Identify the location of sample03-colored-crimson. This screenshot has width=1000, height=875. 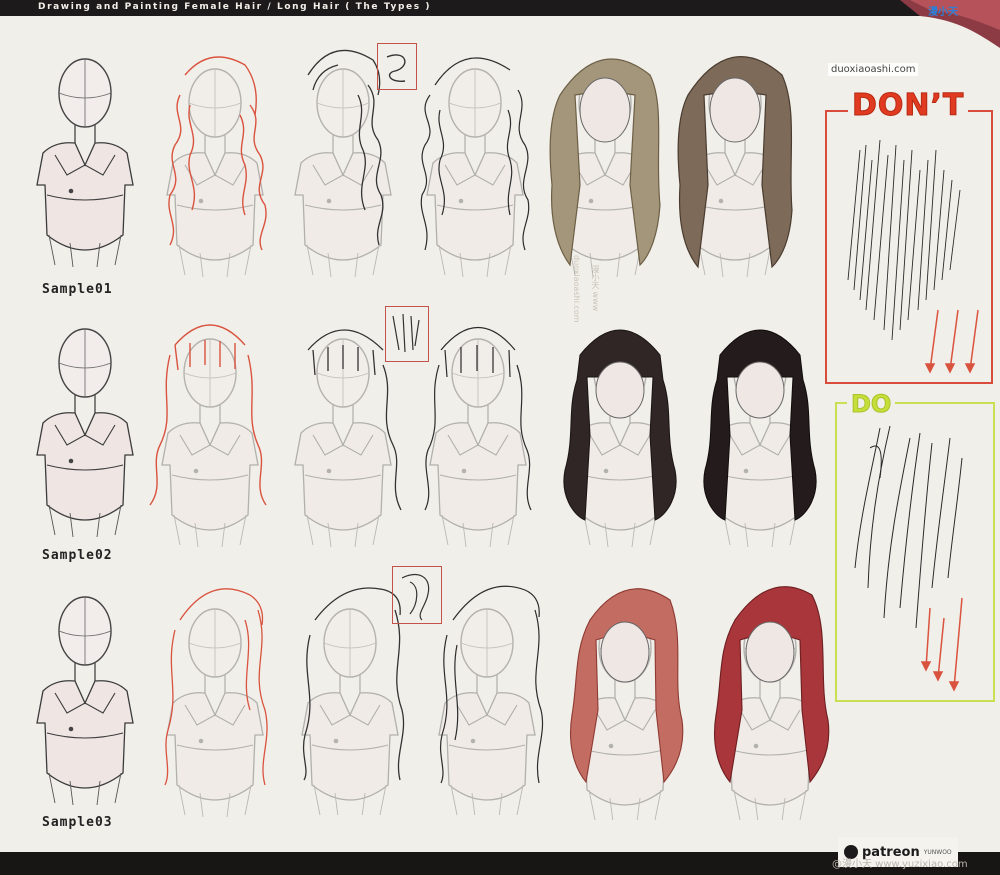
(771, 703).